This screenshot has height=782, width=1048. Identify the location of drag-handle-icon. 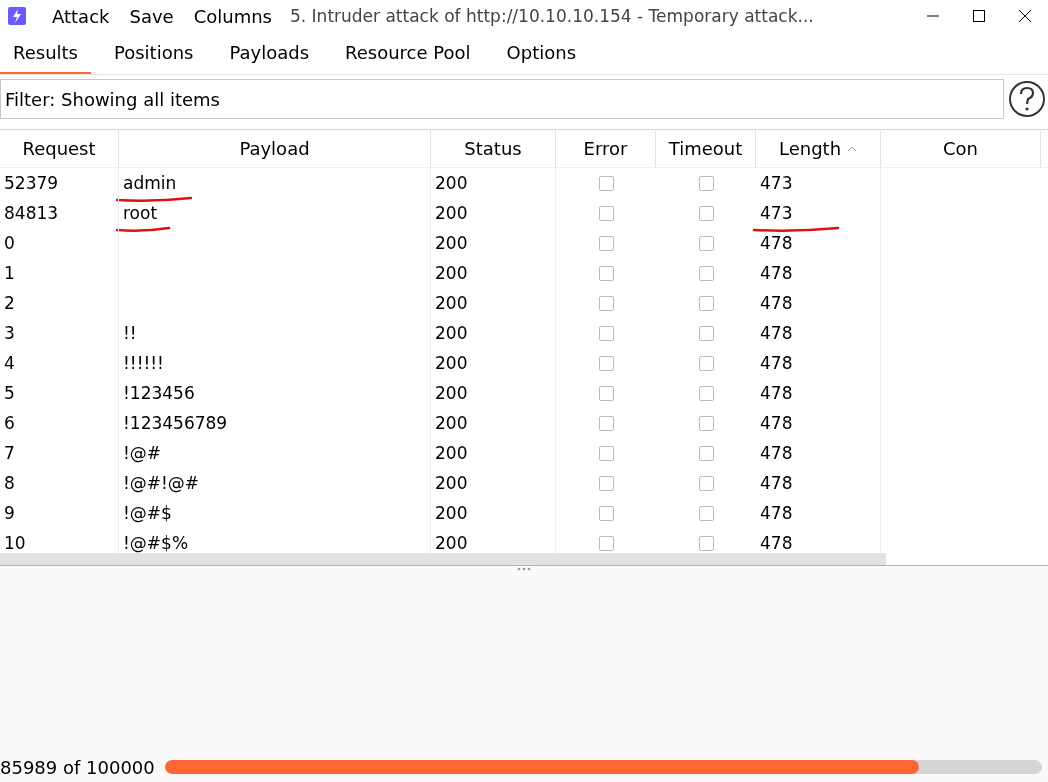
(524, 569).